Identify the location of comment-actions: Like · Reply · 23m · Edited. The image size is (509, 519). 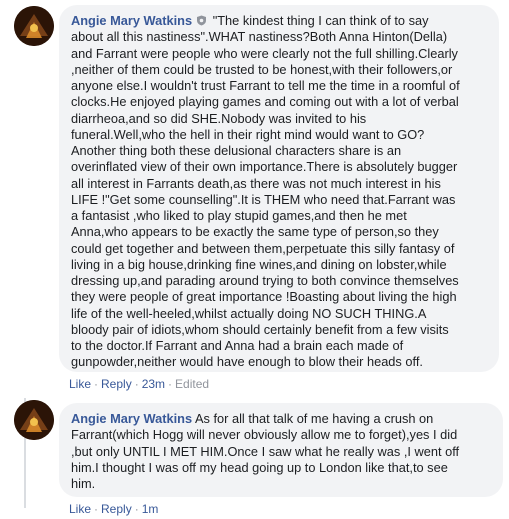
(139, 384).